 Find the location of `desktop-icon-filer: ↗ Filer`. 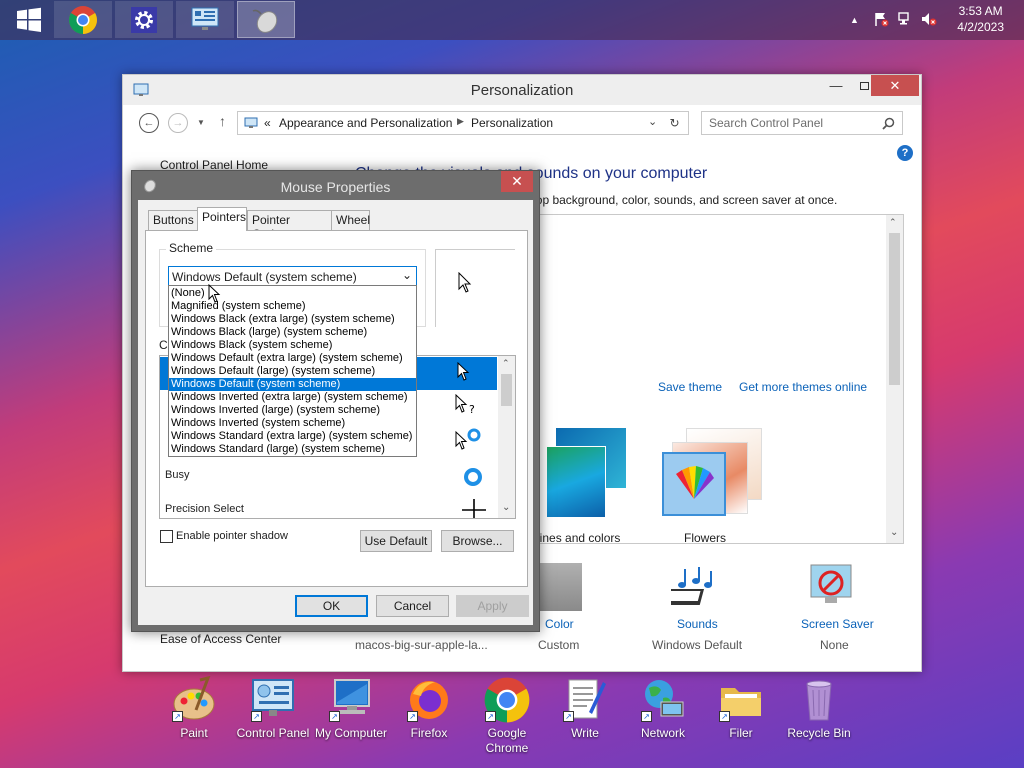

desktop-icon-filer: ↗ Filer is located at coordinates (741, 708).